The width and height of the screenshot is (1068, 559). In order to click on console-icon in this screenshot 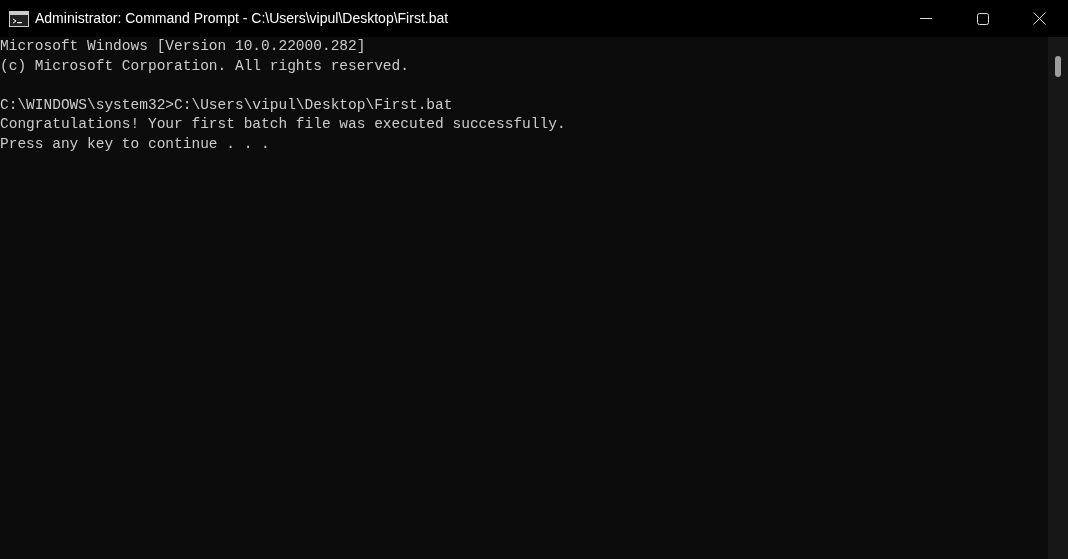, I will do `click(19, 18)`.